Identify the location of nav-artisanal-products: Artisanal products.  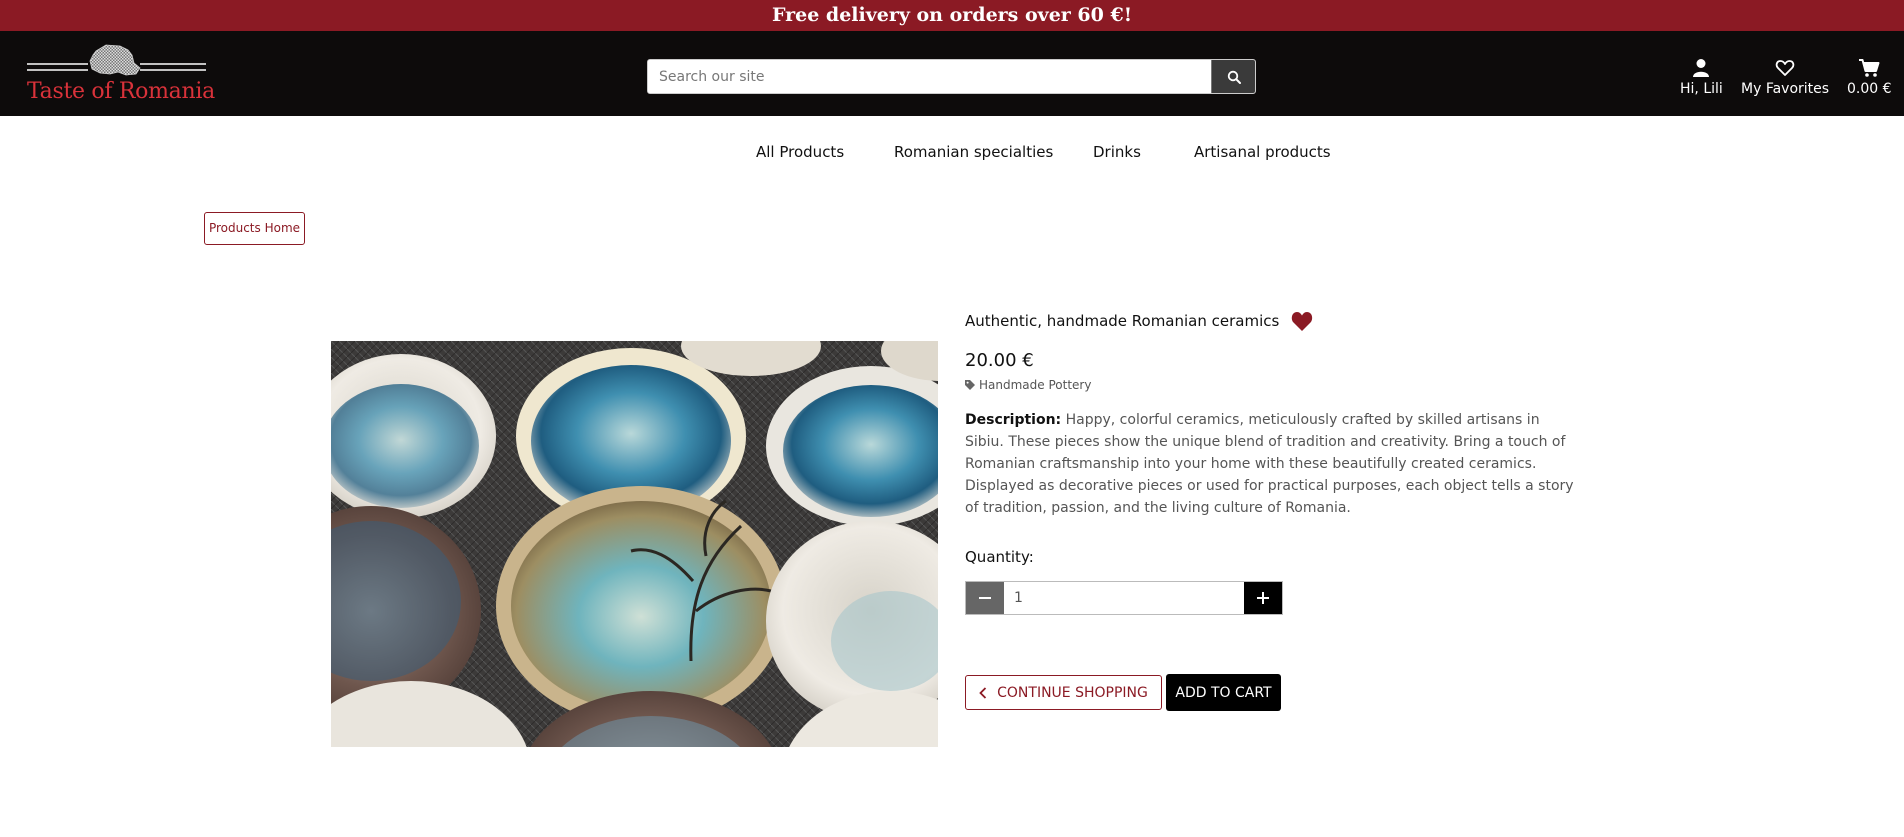
(1262, 152).